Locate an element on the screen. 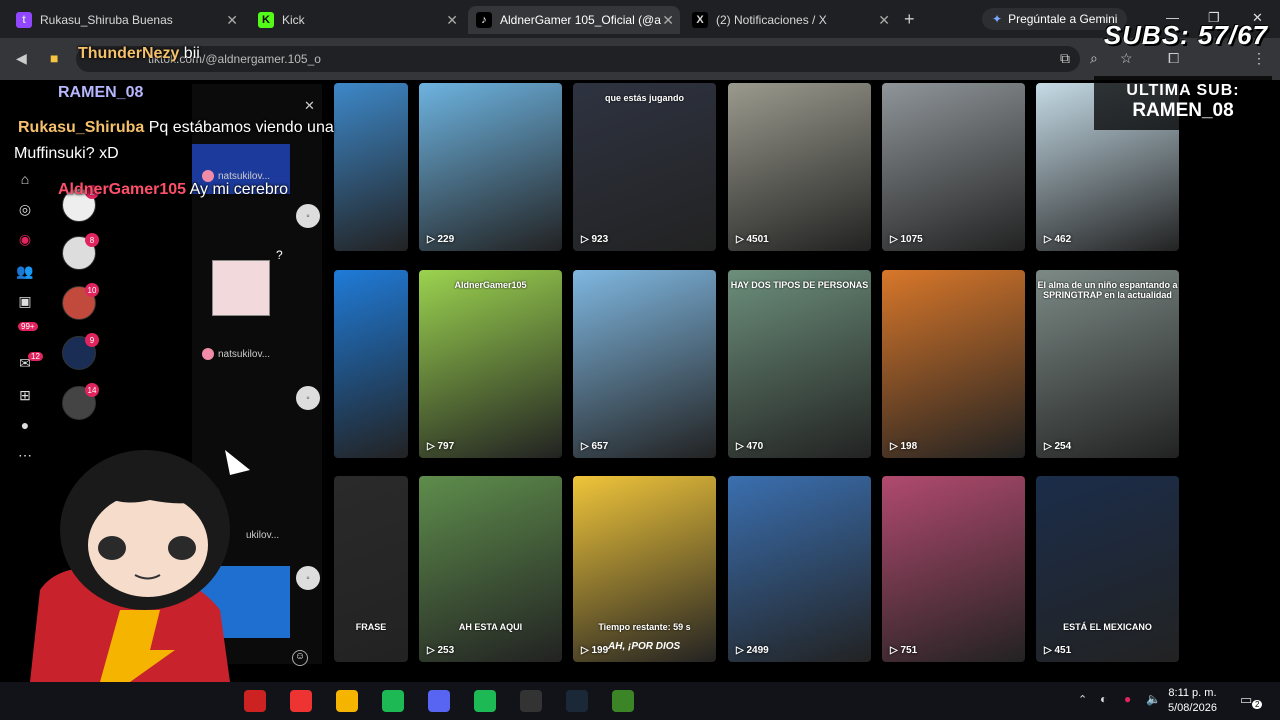 This screenshot has width=1280, height=720. new-tab-button: + is located at coordinates (909, 19).